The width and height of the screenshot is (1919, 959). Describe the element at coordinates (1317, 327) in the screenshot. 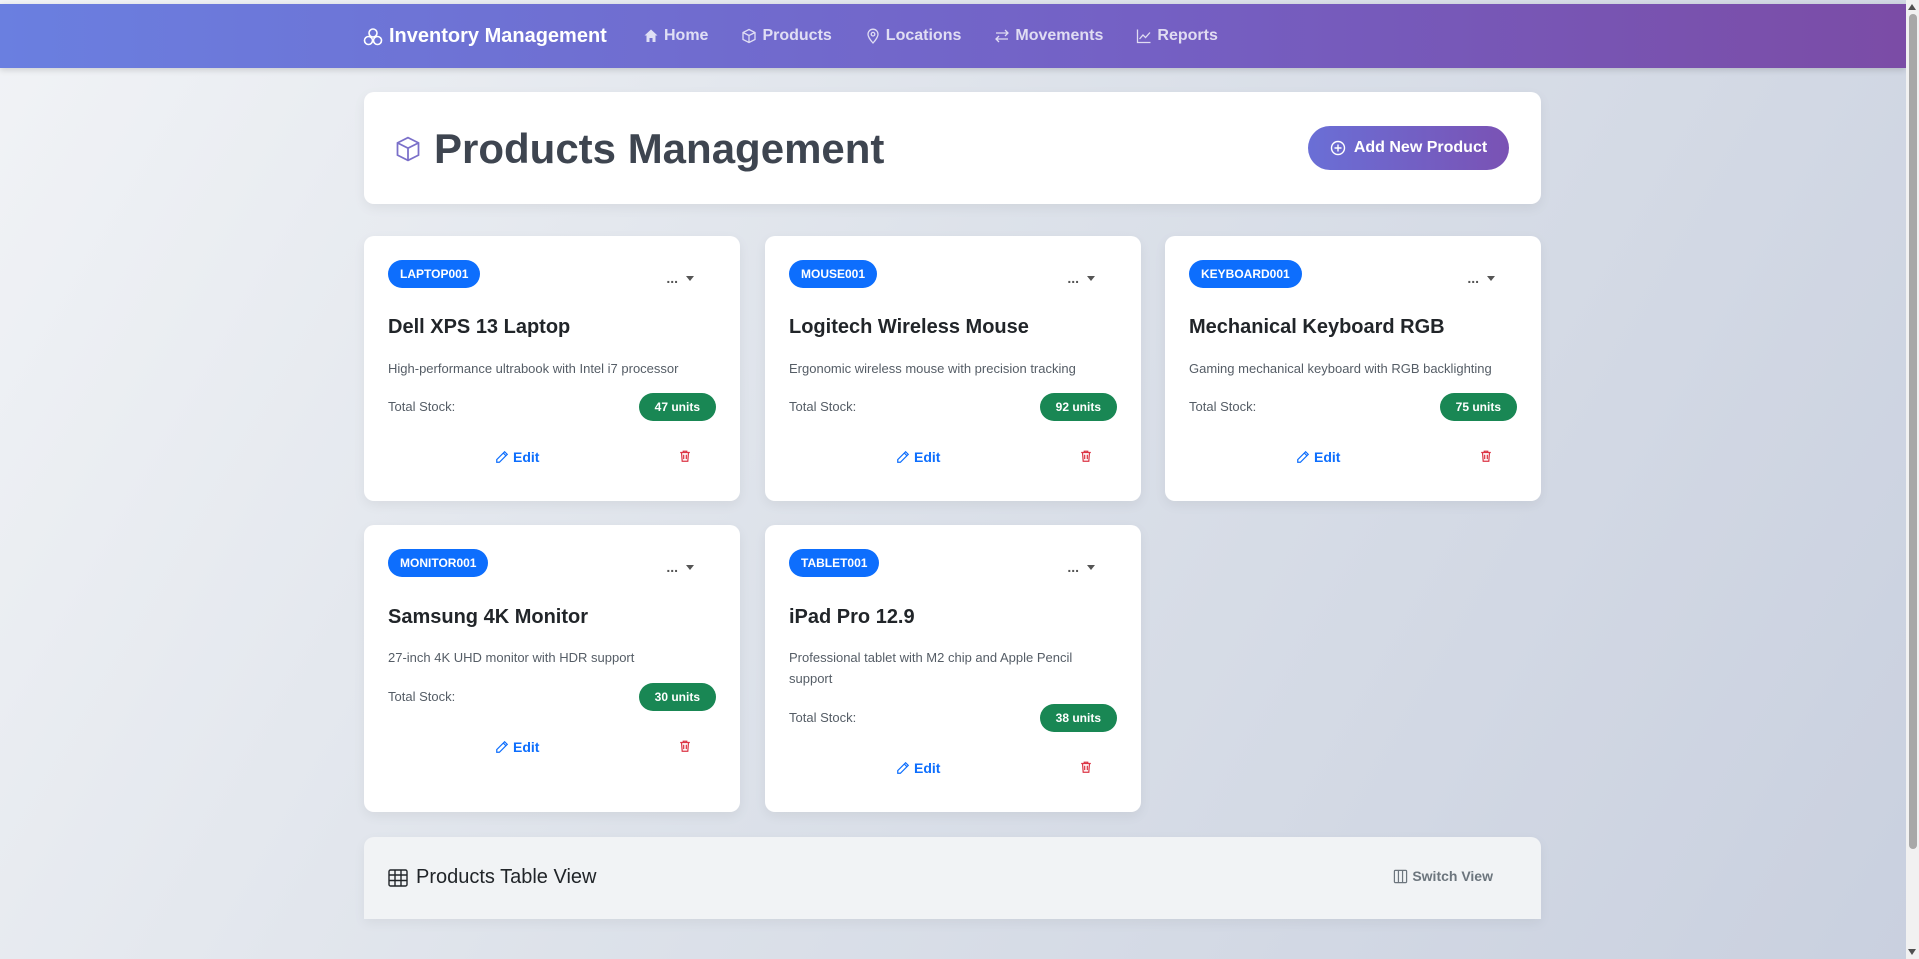

I see `product-name: Mechanical Keyboard RGB` at that location.